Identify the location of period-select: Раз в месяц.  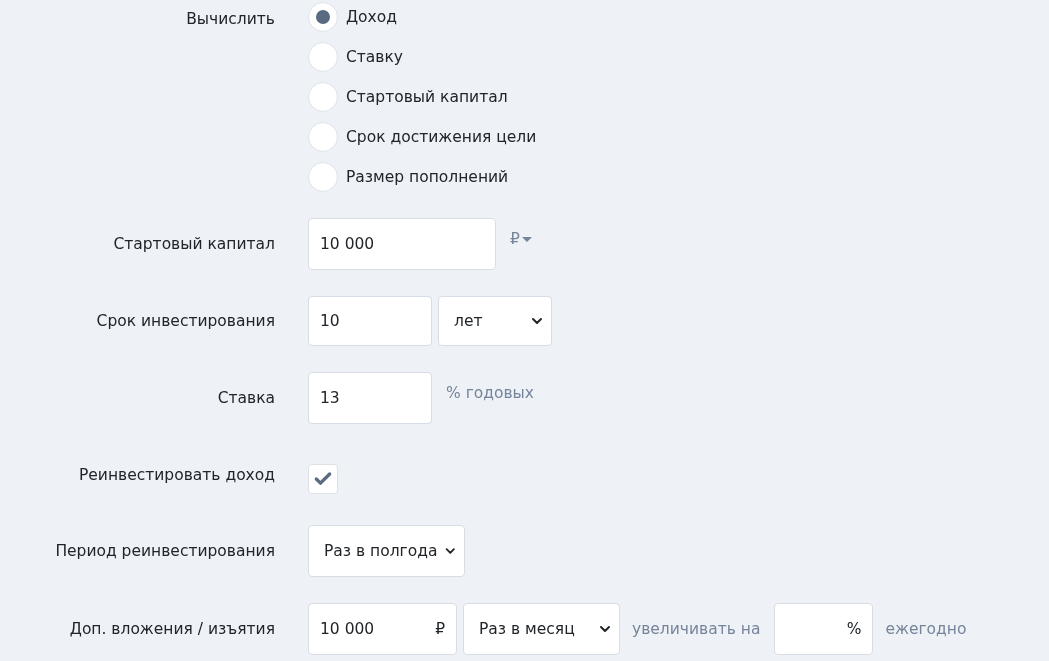
(541, 629).